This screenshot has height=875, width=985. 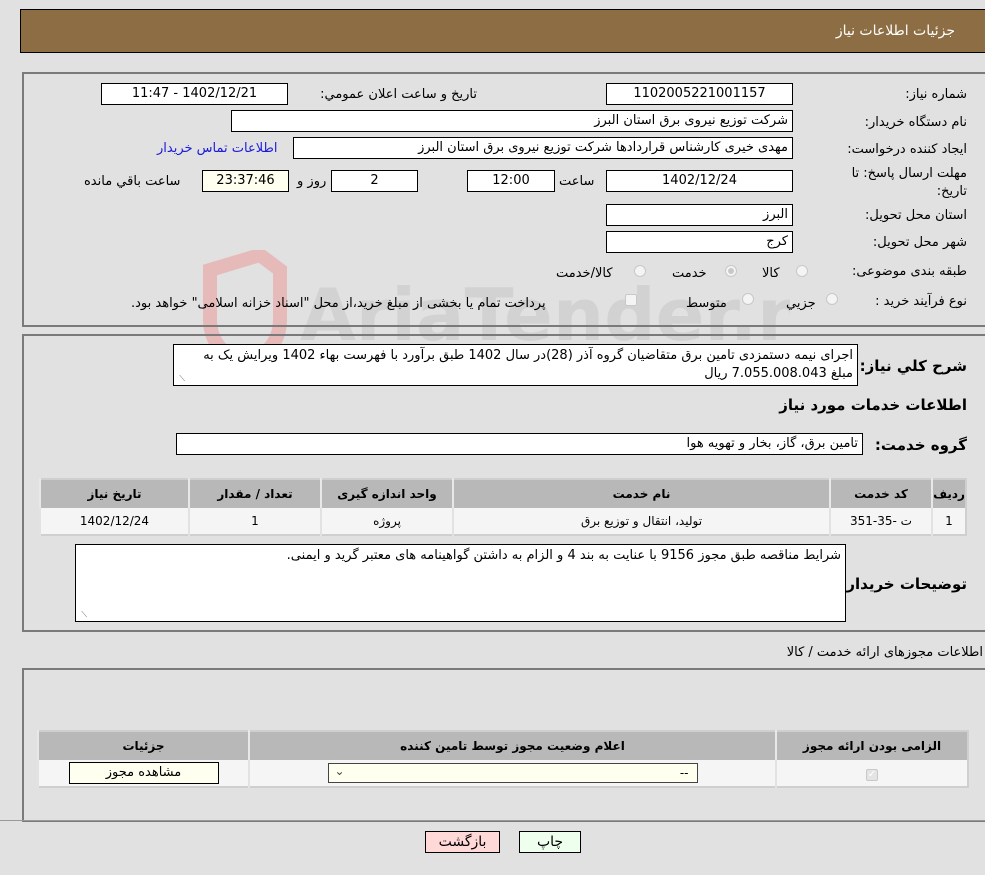 I want to click on description-label: شرح کلي نیاز:, so click(x=913, y=366).